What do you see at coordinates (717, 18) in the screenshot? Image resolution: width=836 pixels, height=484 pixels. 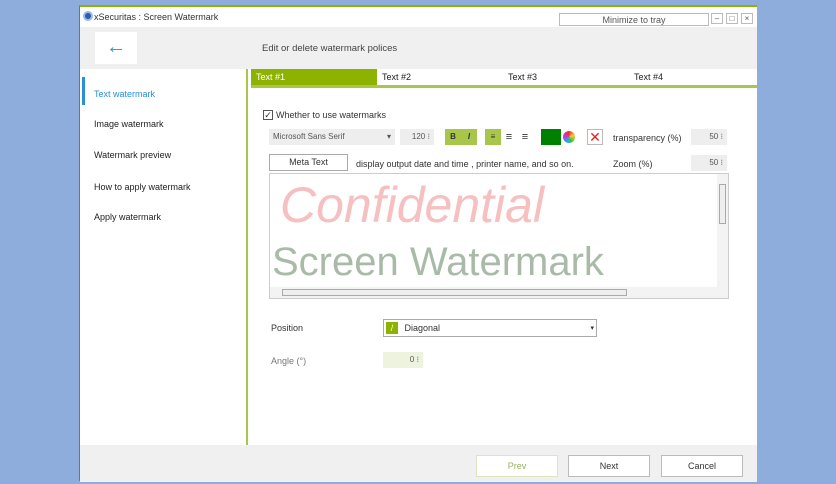 I see `minimize-button: –` at bounding box center [717, 18].